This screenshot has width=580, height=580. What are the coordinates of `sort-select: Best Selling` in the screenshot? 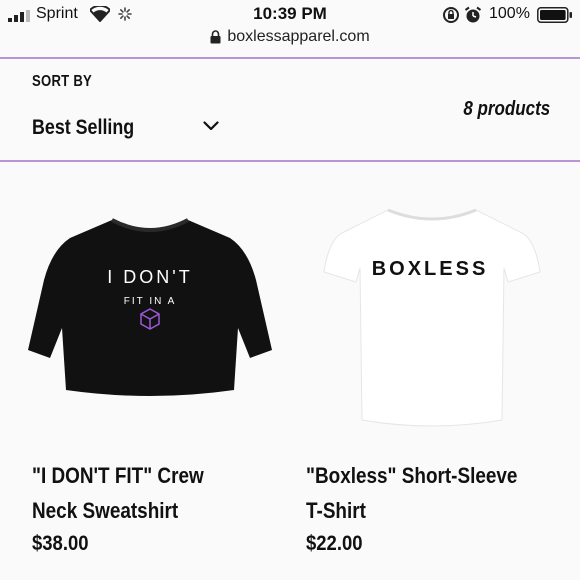 It's located at (83, 128).